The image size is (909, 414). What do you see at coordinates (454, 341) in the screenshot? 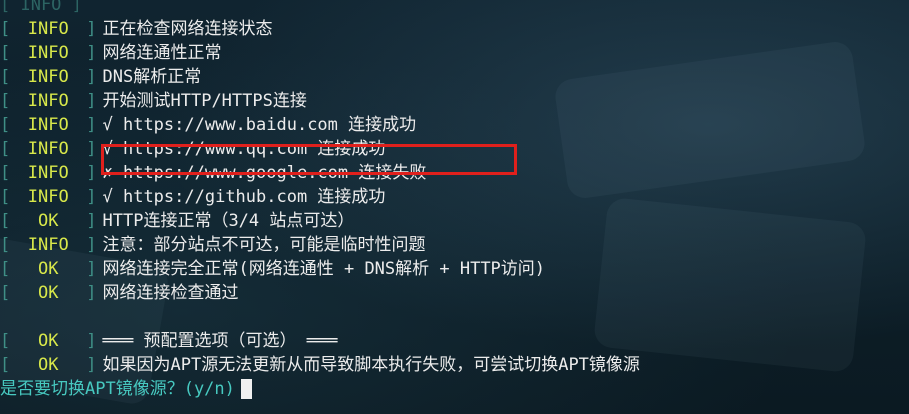
I see `log-line: [ OK] ═══ 预配置选项（可选） ═══` at bounding box center [454, 341].